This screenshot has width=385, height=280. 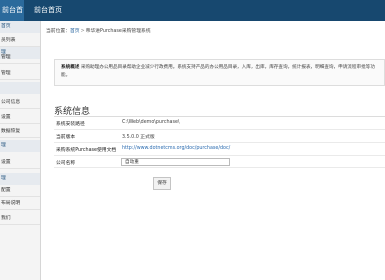 What do you see at coordinates (70, 124) in the screenshot?
I see `install-path-label: 系统安装路径` at bounding box center [70, 124].